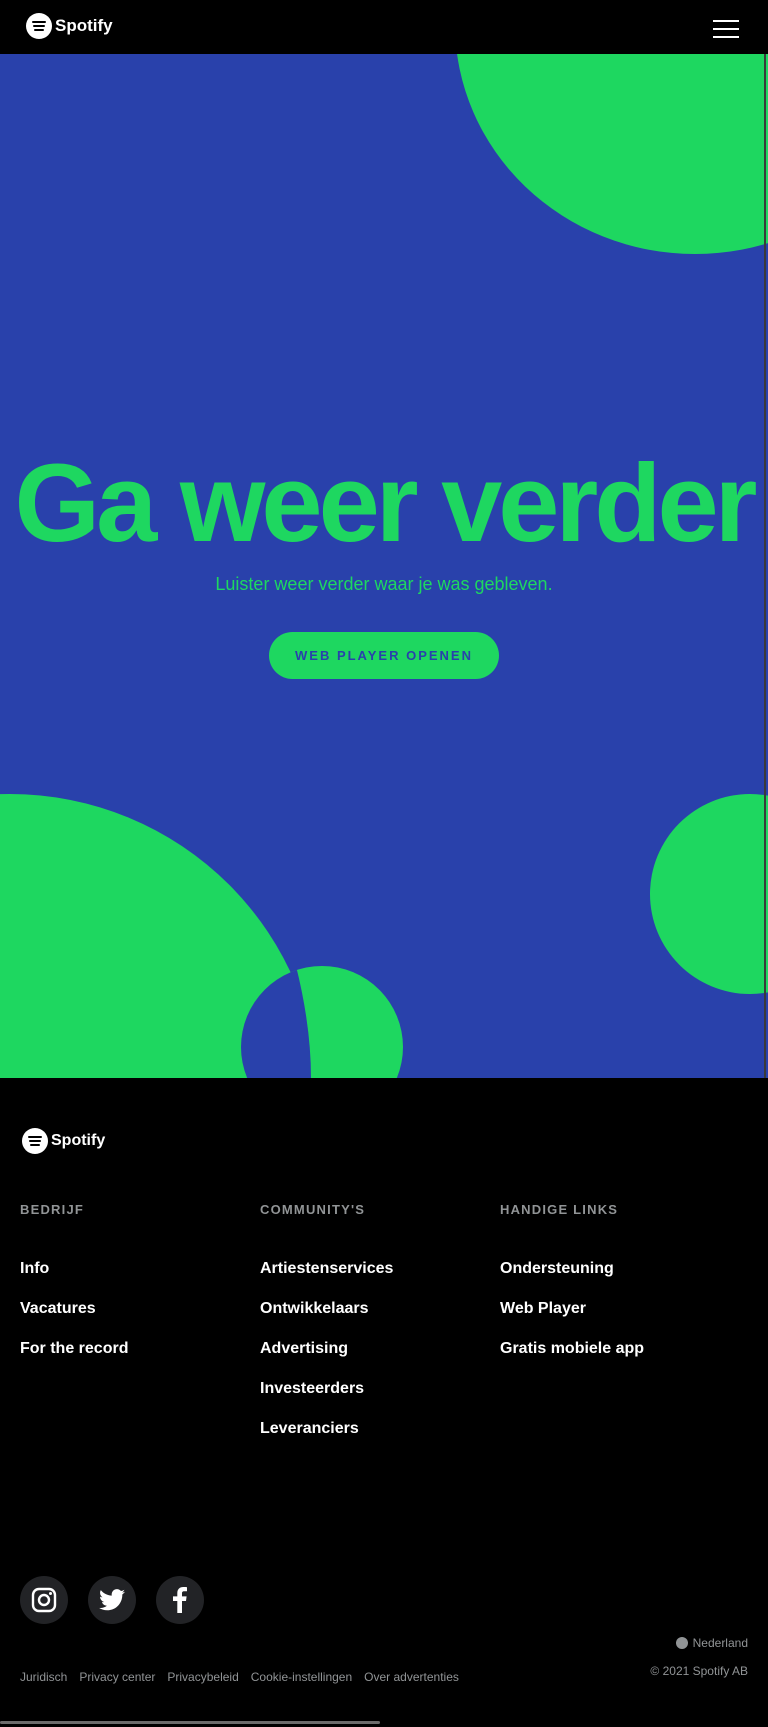  What do you see at coordinates (572, 1309) in the screenshot?
I see `footer-link-web-player: Web Player` at bounding box center [572, 1309].